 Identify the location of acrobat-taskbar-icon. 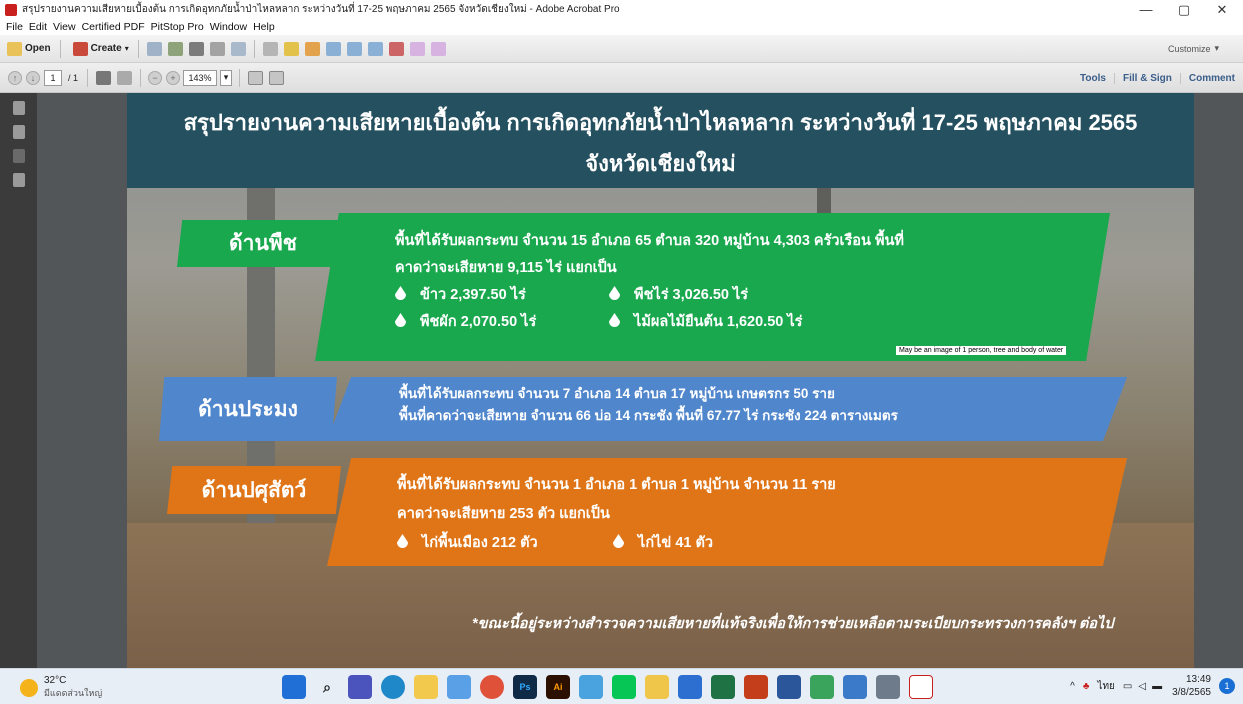
(921, 687).